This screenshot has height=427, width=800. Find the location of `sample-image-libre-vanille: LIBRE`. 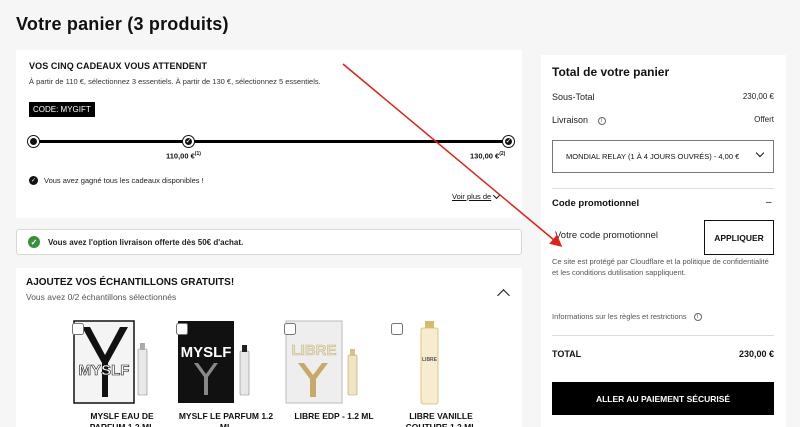

sample-image-libre-vanille: LIBRE is located at coordinates (435, 362).